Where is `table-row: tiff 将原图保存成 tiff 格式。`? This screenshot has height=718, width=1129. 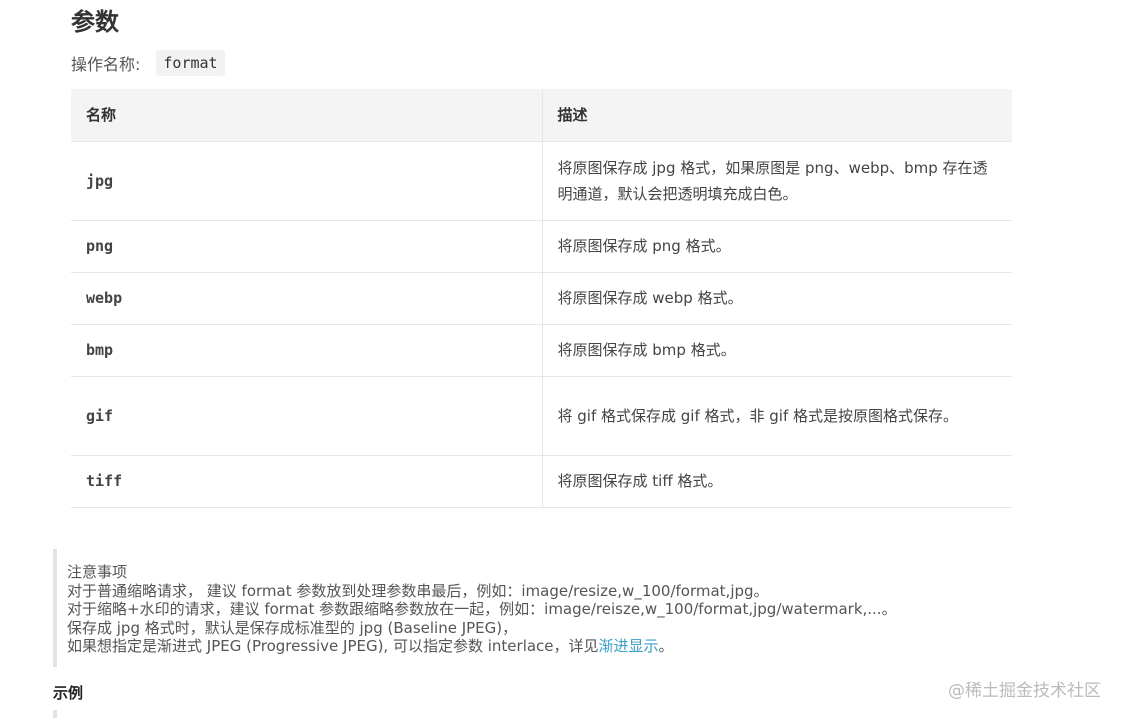
table-row: tiff 将原图保存成 tiff 格式。 is located at coordinates (541, 481).